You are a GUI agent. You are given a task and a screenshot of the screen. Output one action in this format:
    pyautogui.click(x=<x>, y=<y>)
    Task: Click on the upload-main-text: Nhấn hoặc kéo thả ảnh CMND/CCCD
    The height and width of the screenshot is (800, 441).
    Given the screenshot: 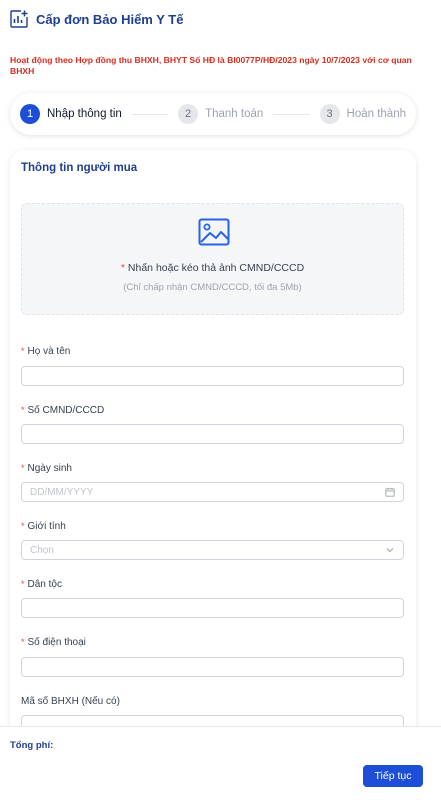 What is the action you would take?
    pyautogui.click(x=216, y=268)
    